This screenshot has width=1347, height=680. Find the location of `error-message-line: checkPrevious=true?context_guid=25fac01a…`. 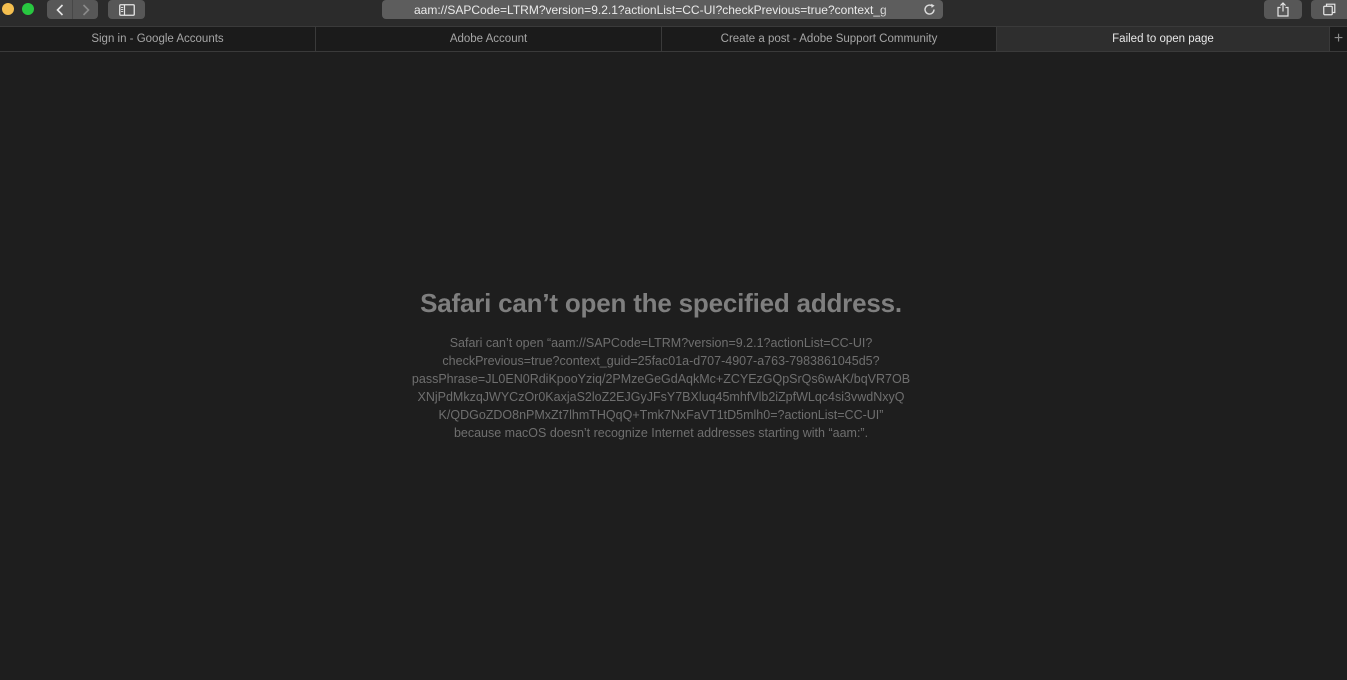

error-message-line: checkPrevious=true?context_guid=25fac01a… is located at coordinates (661, 361).